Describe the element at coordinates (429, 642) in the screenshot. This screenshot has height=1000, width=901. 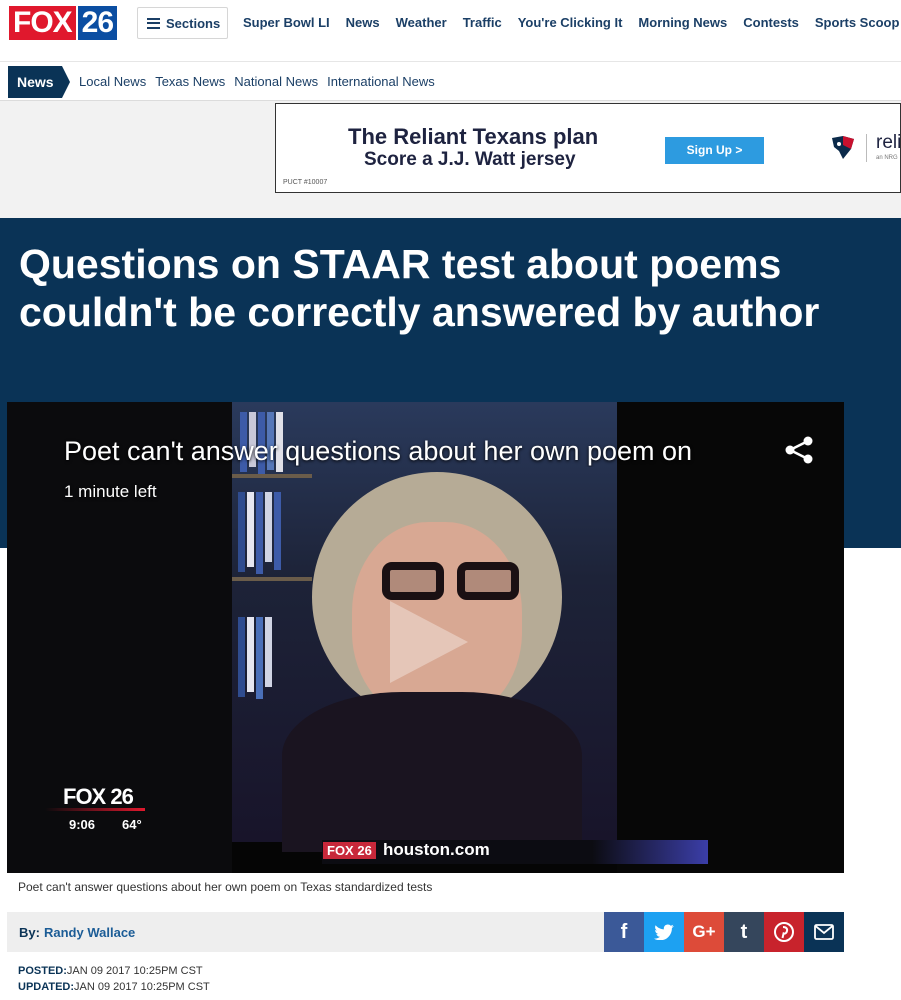
I see `play-icon` at that location.